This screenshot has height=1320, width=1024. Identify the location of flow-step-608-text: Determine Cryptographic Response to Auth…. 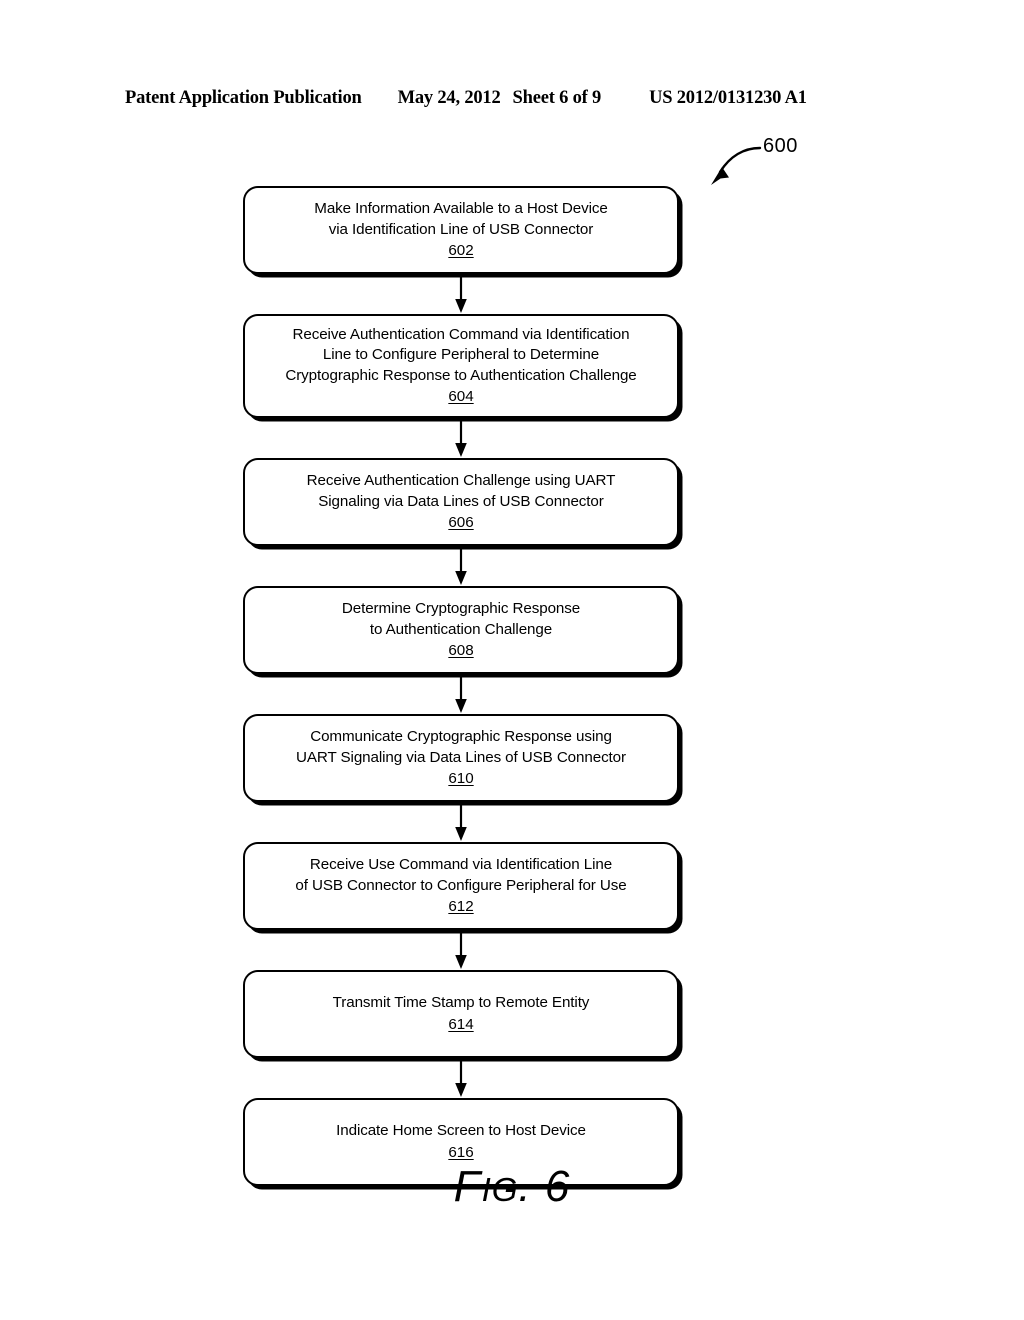
(461, 619).